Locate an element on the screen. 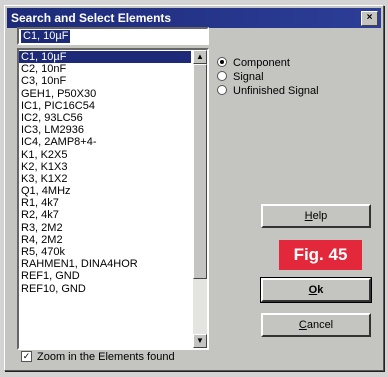 This screenshot has width=388, height=377. radio-label: Unfinished Signal is located at coordinates (276, 91).